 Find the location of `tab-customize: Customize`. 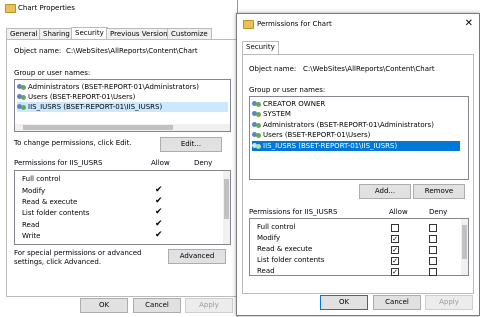

tab-customize: Customize is located at coordinates (189, 33).